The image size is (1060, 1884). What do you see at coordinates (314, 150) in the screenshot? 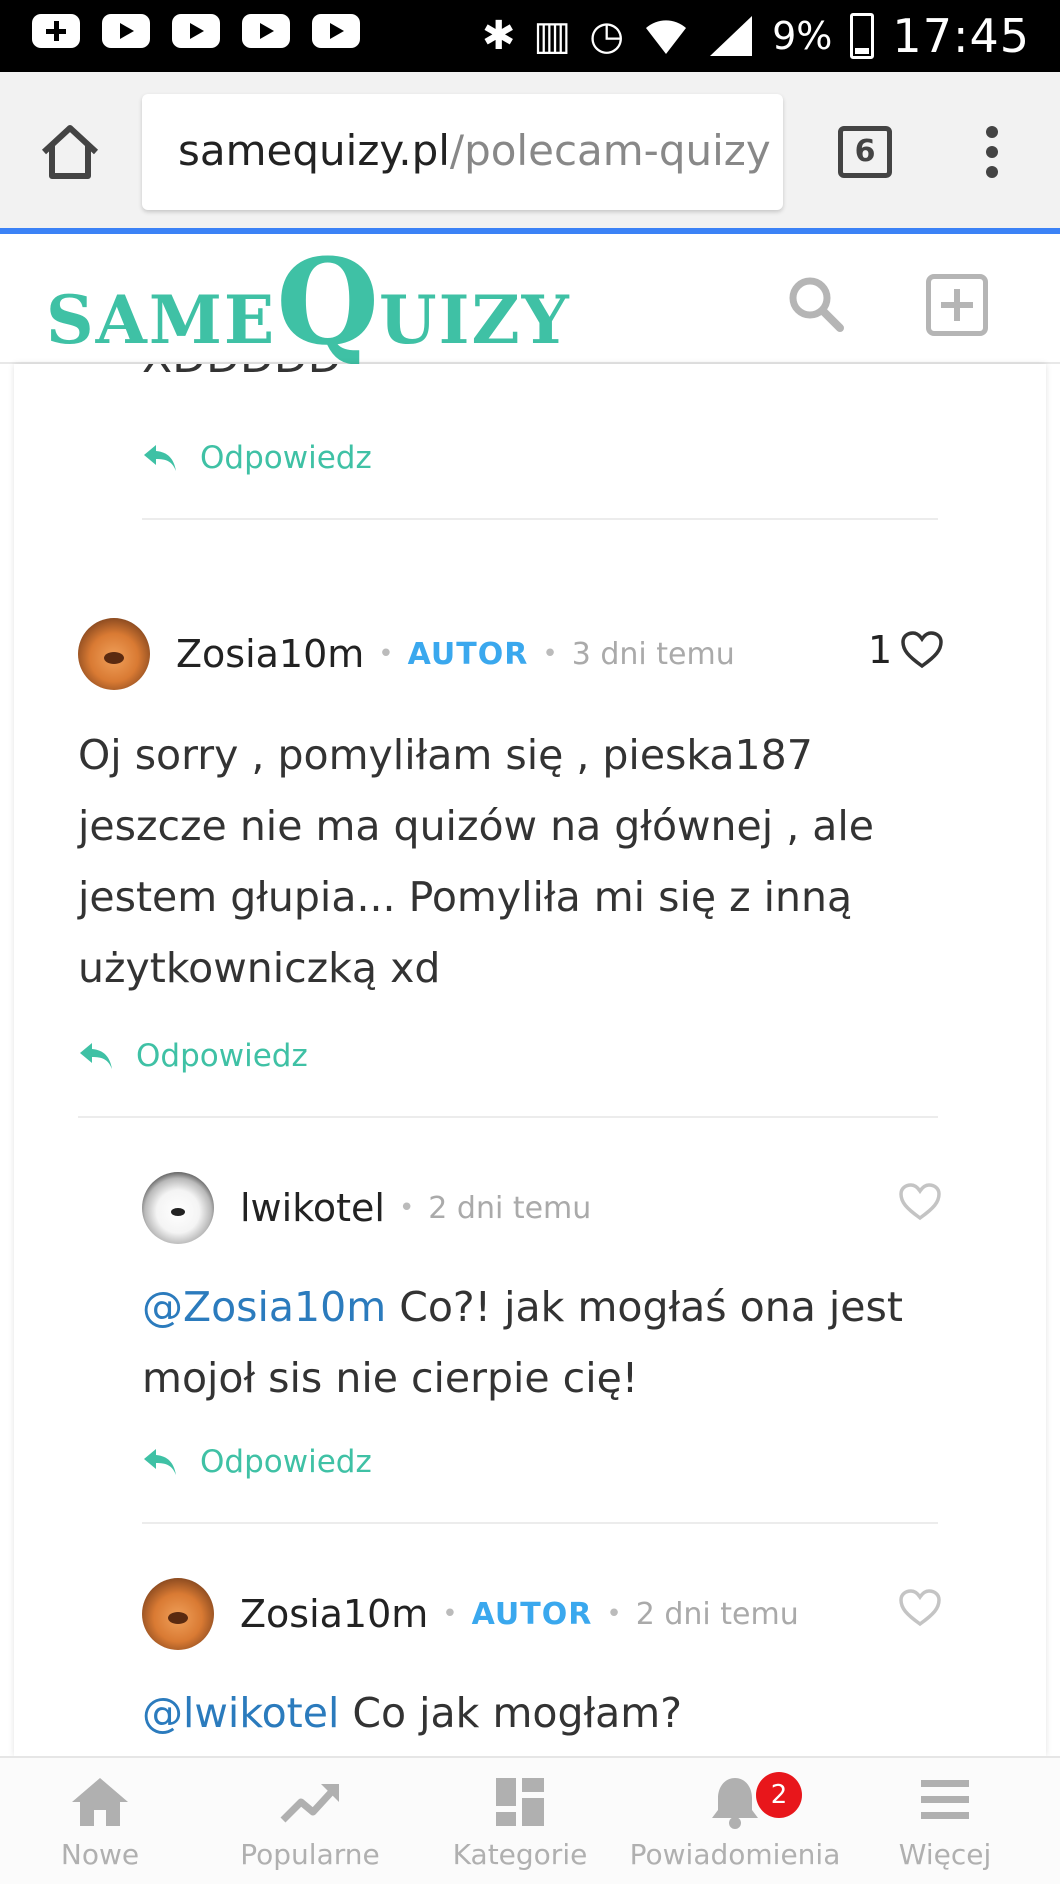
I see `url-host: samequizy.pl` at bounding box center [314, 150].